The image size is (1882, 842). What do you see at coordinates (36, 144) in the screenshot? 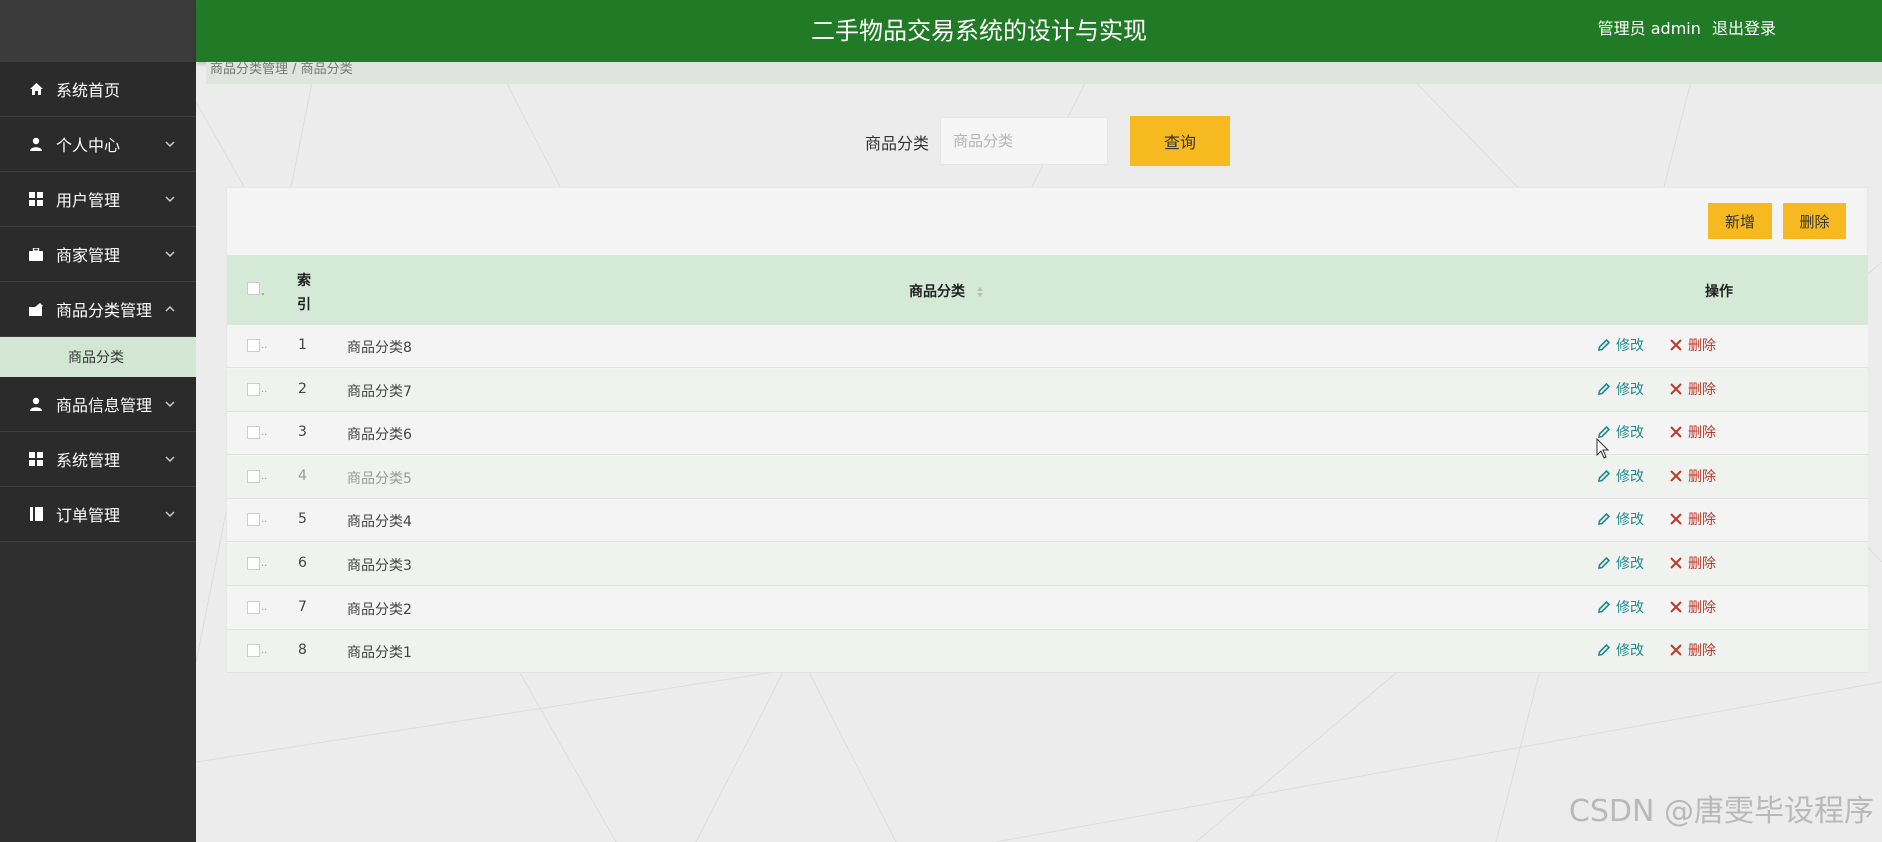
I see `user-icon` at bounding box center [36, 144].